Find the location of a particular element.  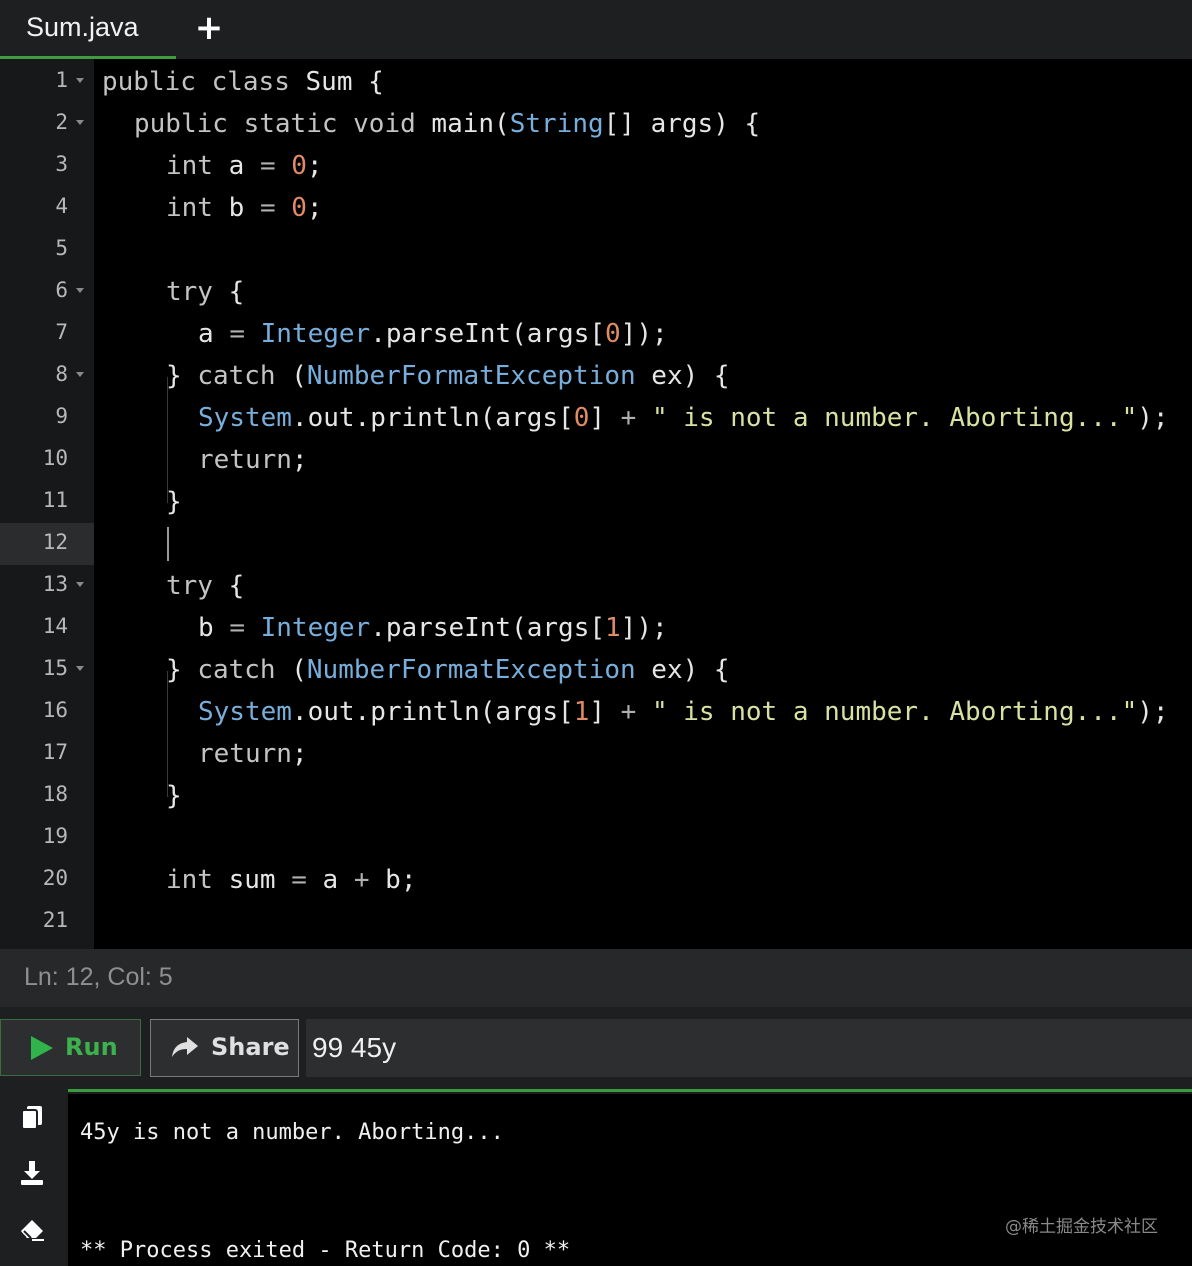

console-exit-line: ** Process exited - Return Code: 0 ** is located at coordinates (325, 1250).